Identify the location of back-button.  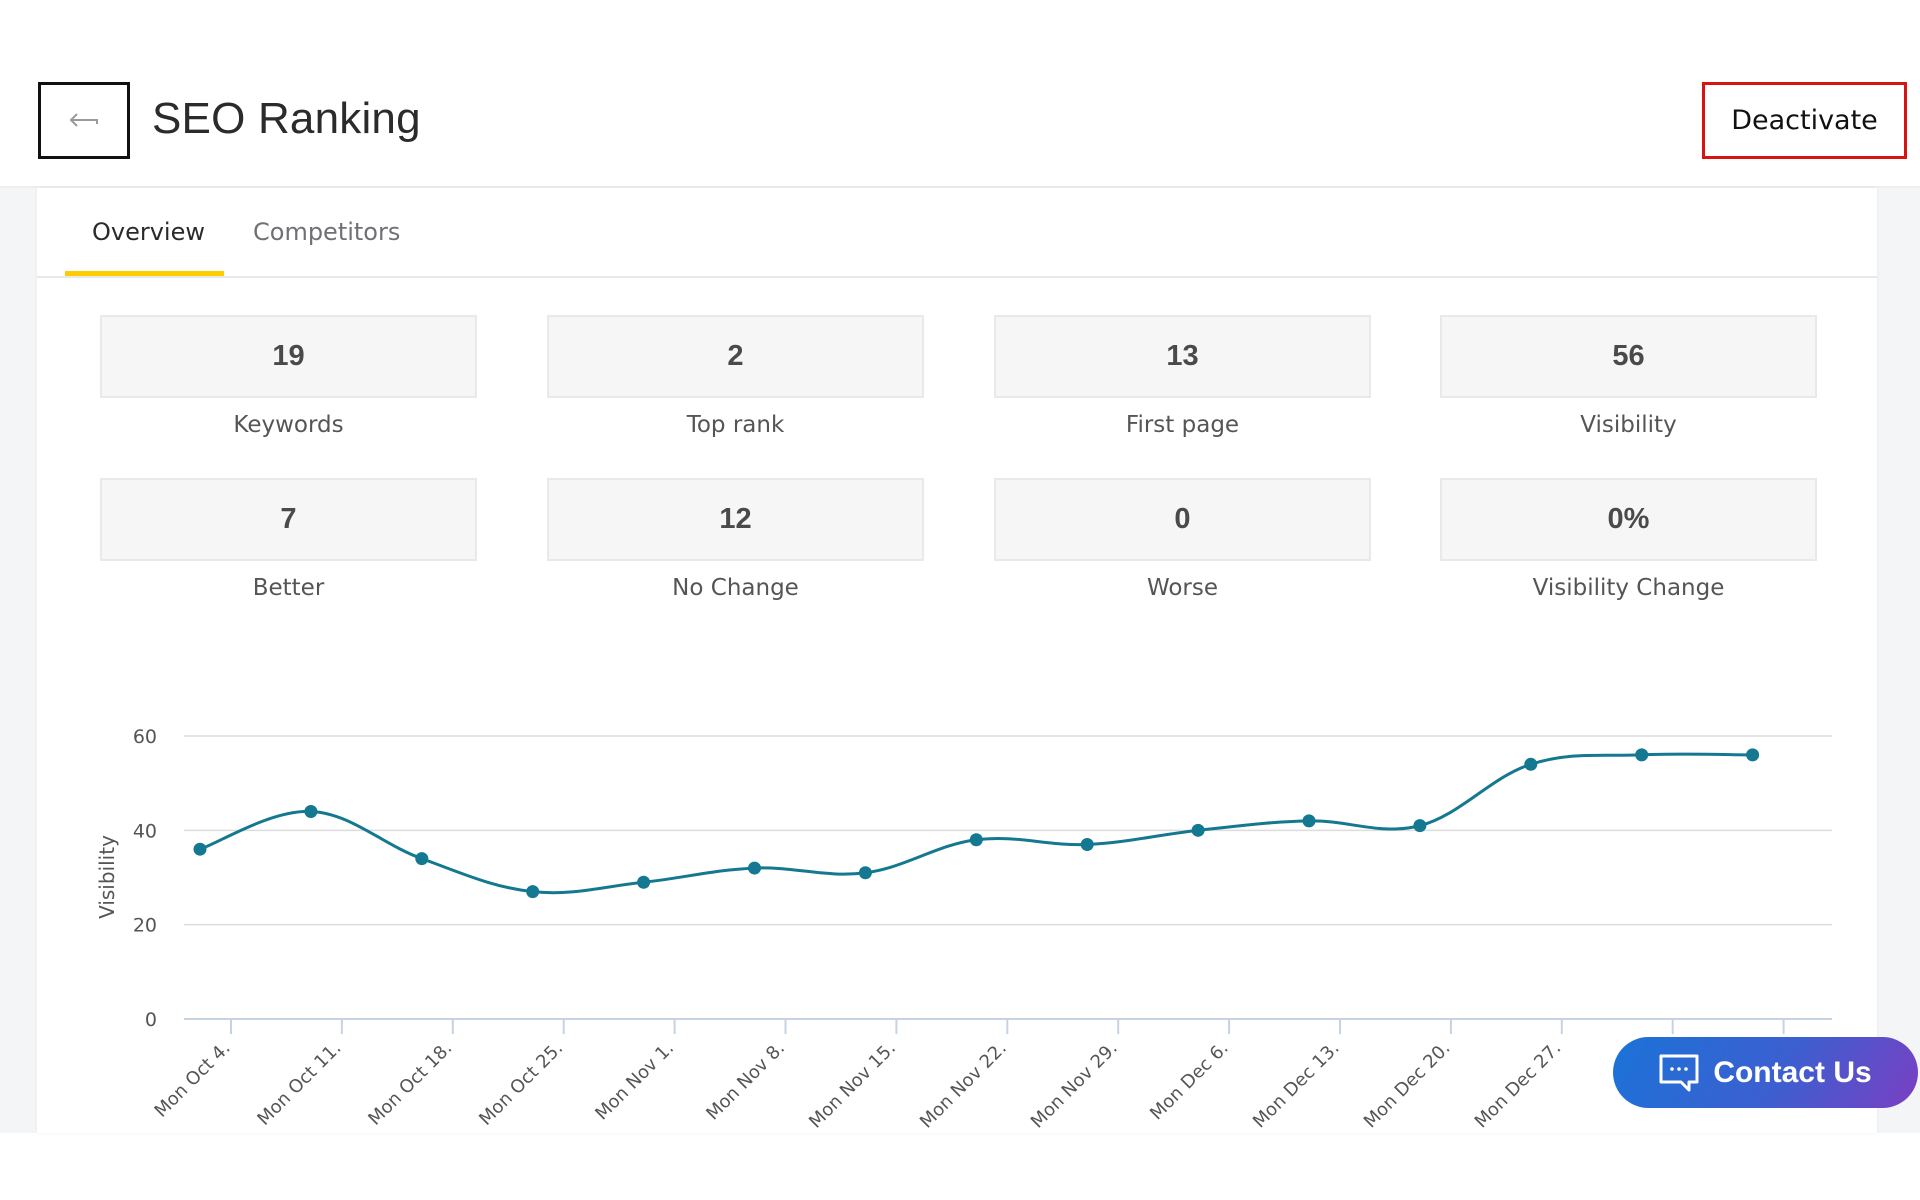
(84, 120).